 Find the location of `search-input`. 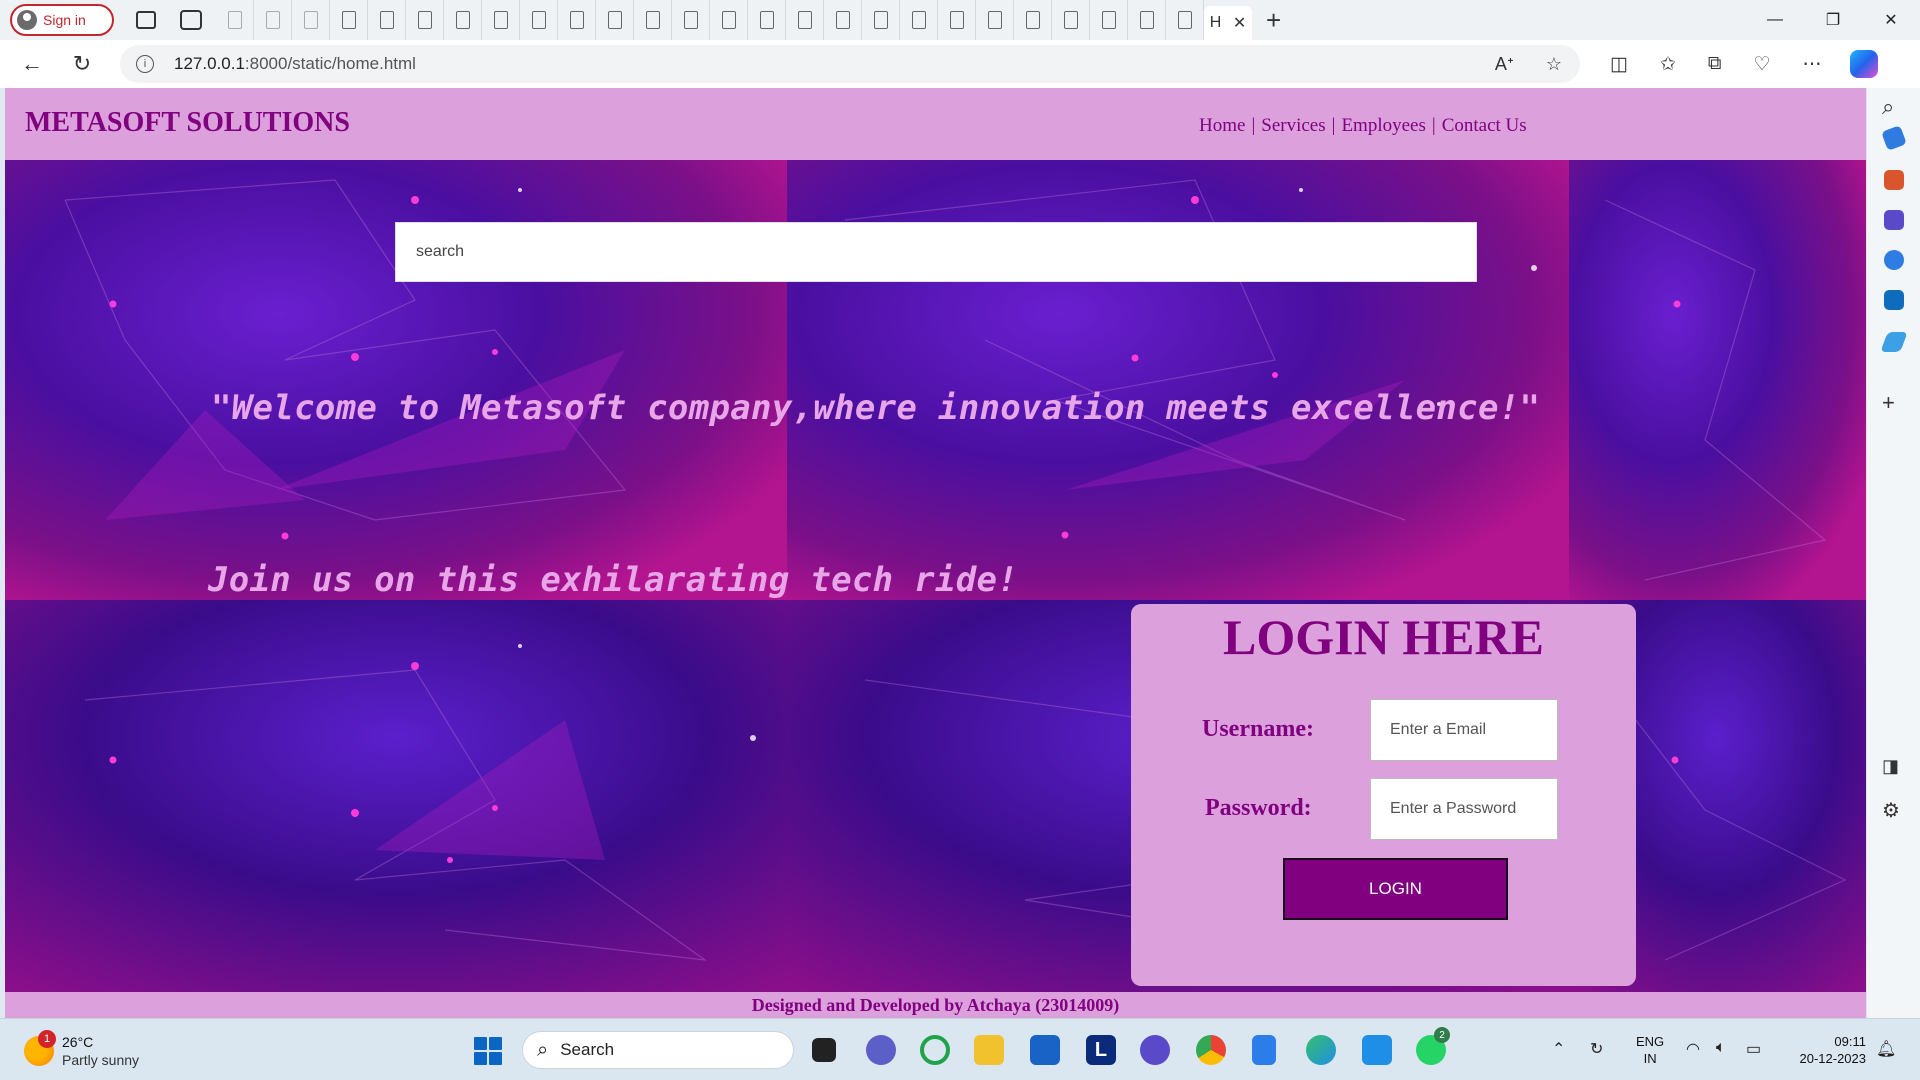

search-input is located at coordinates (936, 252).